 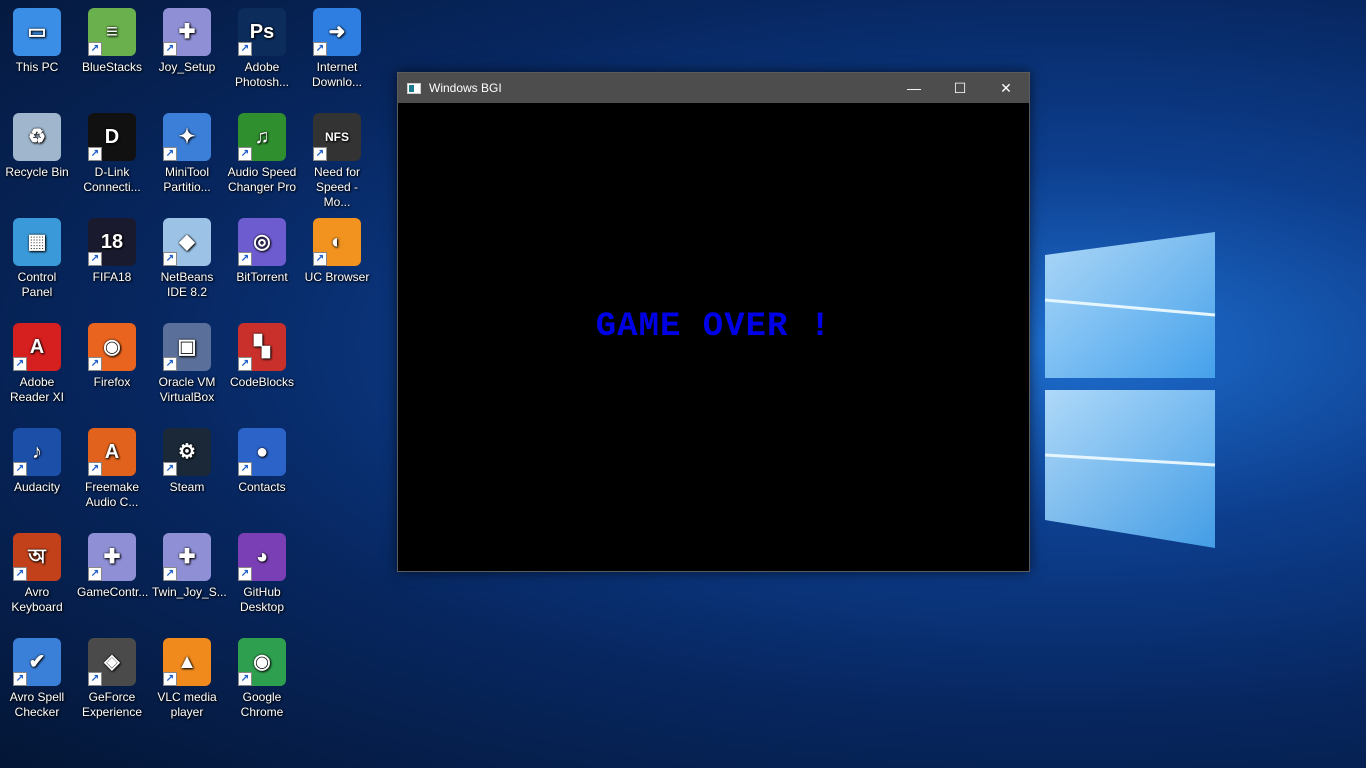 I want to click on computer-icon: ▭, so click(x=37, y=32).